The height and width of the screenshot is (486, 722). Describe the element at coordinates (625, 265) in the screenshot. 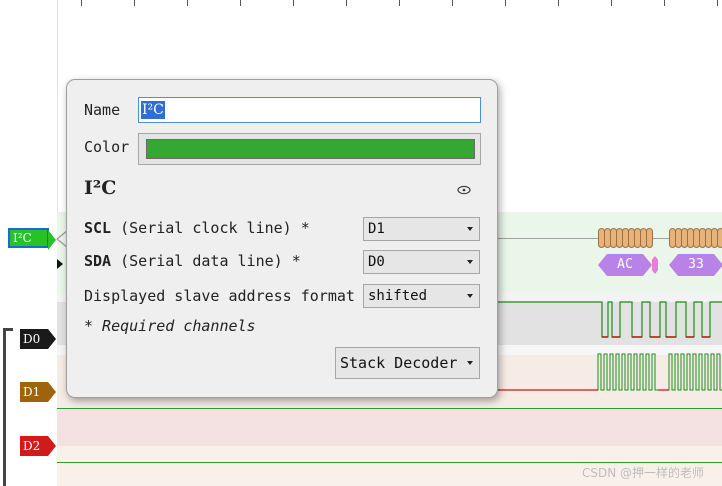

I see `annotation-address: AC` at that location.